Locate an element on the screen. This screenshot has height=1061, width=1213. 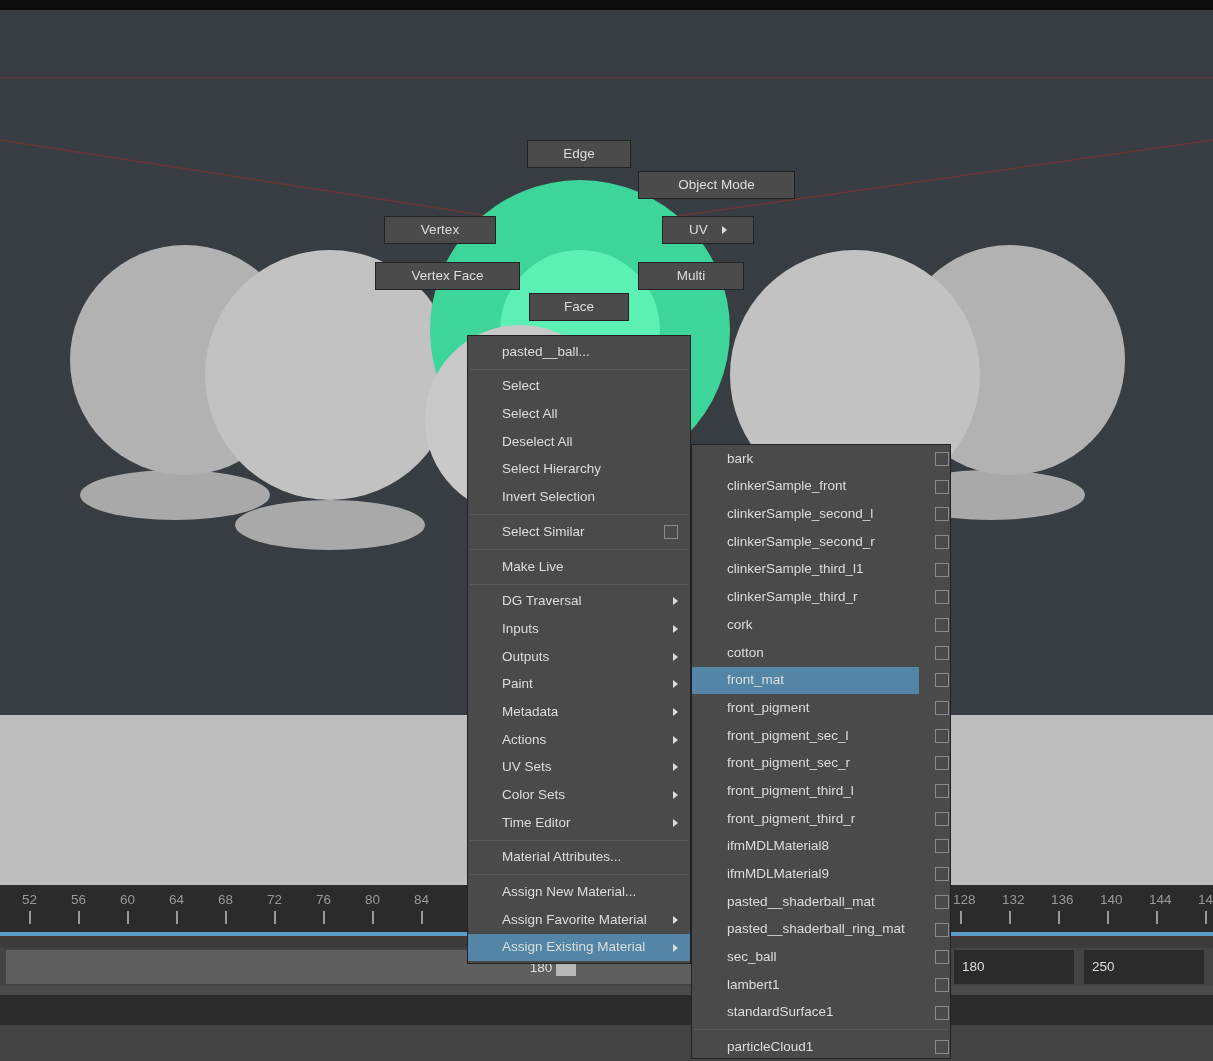
menu-item: Select is located at coordinates (579, 386).